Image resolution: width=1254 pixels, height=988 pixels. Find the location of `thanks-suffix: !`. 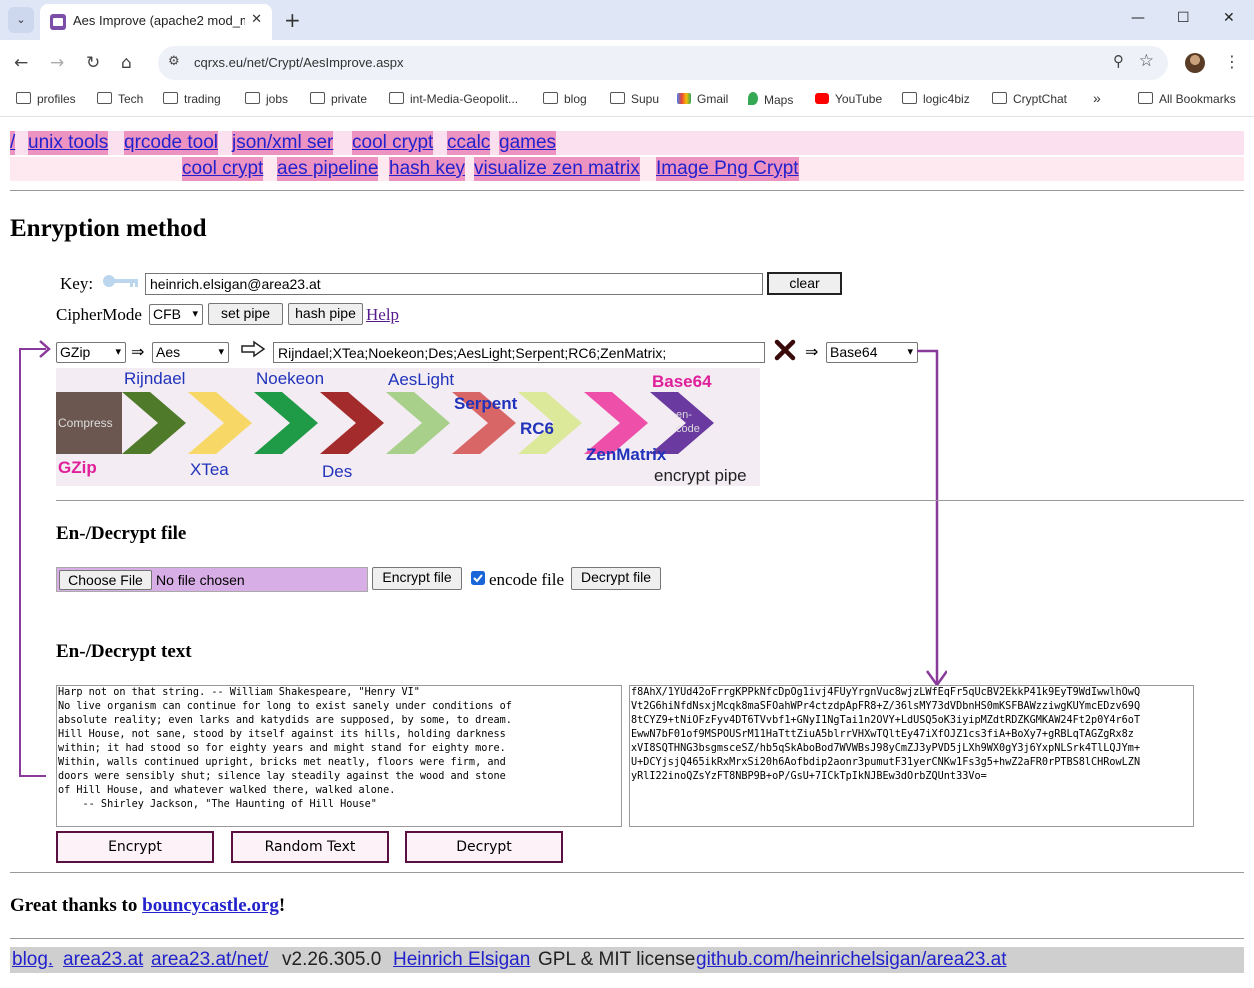

thanks-suffix: ! is located at coordinates (282, 905).